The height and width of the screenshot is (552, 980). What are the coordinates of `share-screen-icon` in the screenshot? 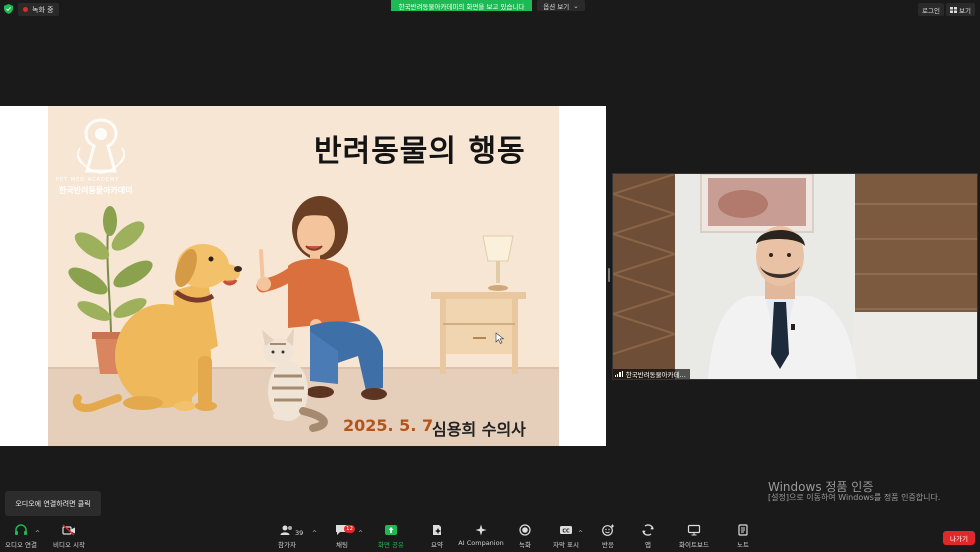 It's located at (391, 530).